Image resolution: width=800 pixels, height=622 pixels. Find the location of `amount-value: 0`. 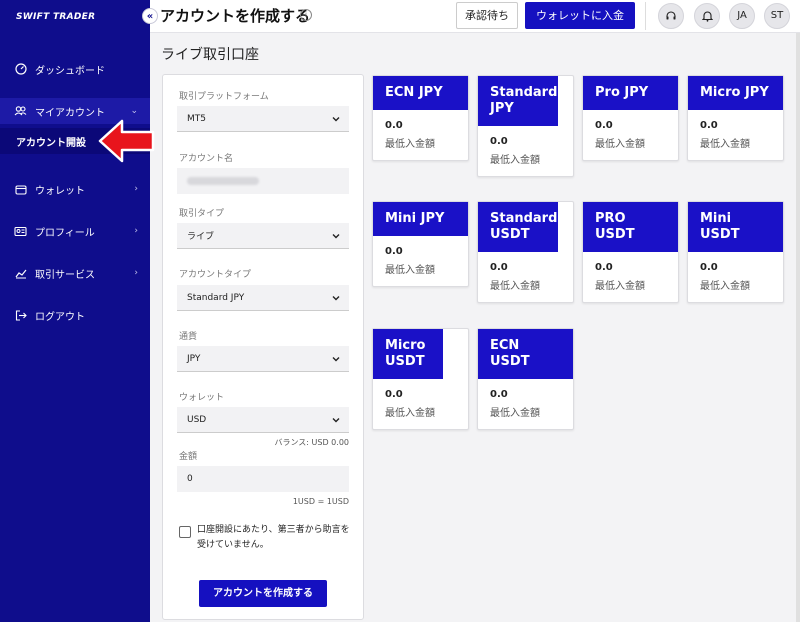

amount-value: 0 is located at coordinates (190, 479).